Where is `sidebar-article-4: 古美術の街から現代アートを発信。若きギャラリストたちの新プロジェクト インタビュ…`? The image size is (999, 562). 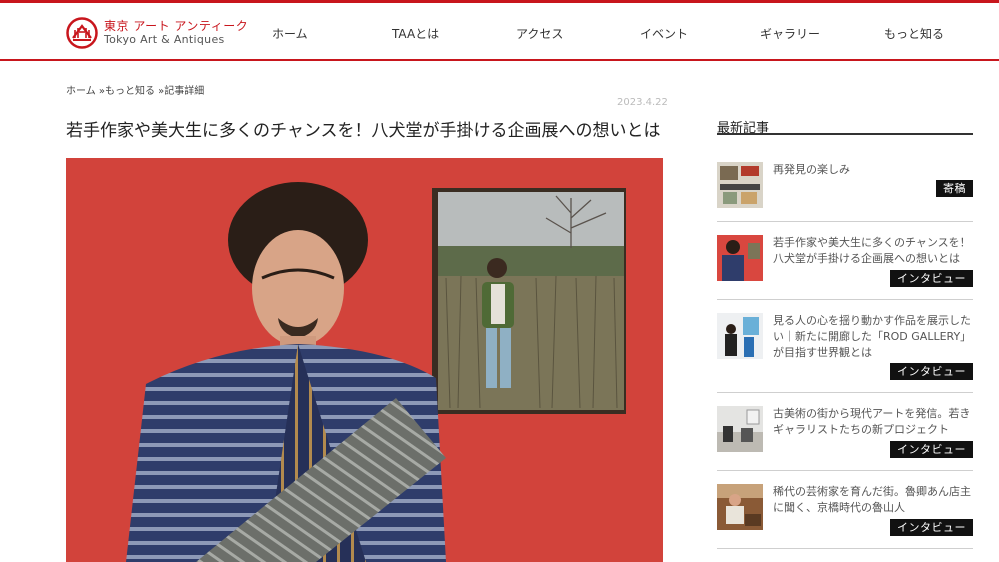 sidebar-article-4: 古美術の街から現代アートを発信。若きギャラリストたちの新プロジェクト インタビュ… is located at coordinates (845, 433).